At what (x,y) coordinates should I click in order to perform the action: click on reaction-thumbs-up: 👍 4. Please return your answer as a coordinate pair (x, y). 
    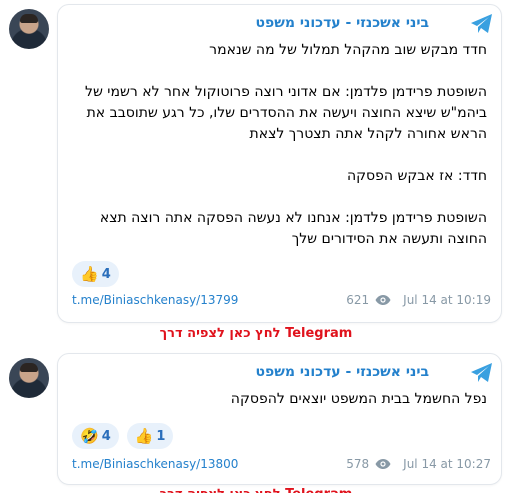
    Looking at the image, I should click on (95, 274).